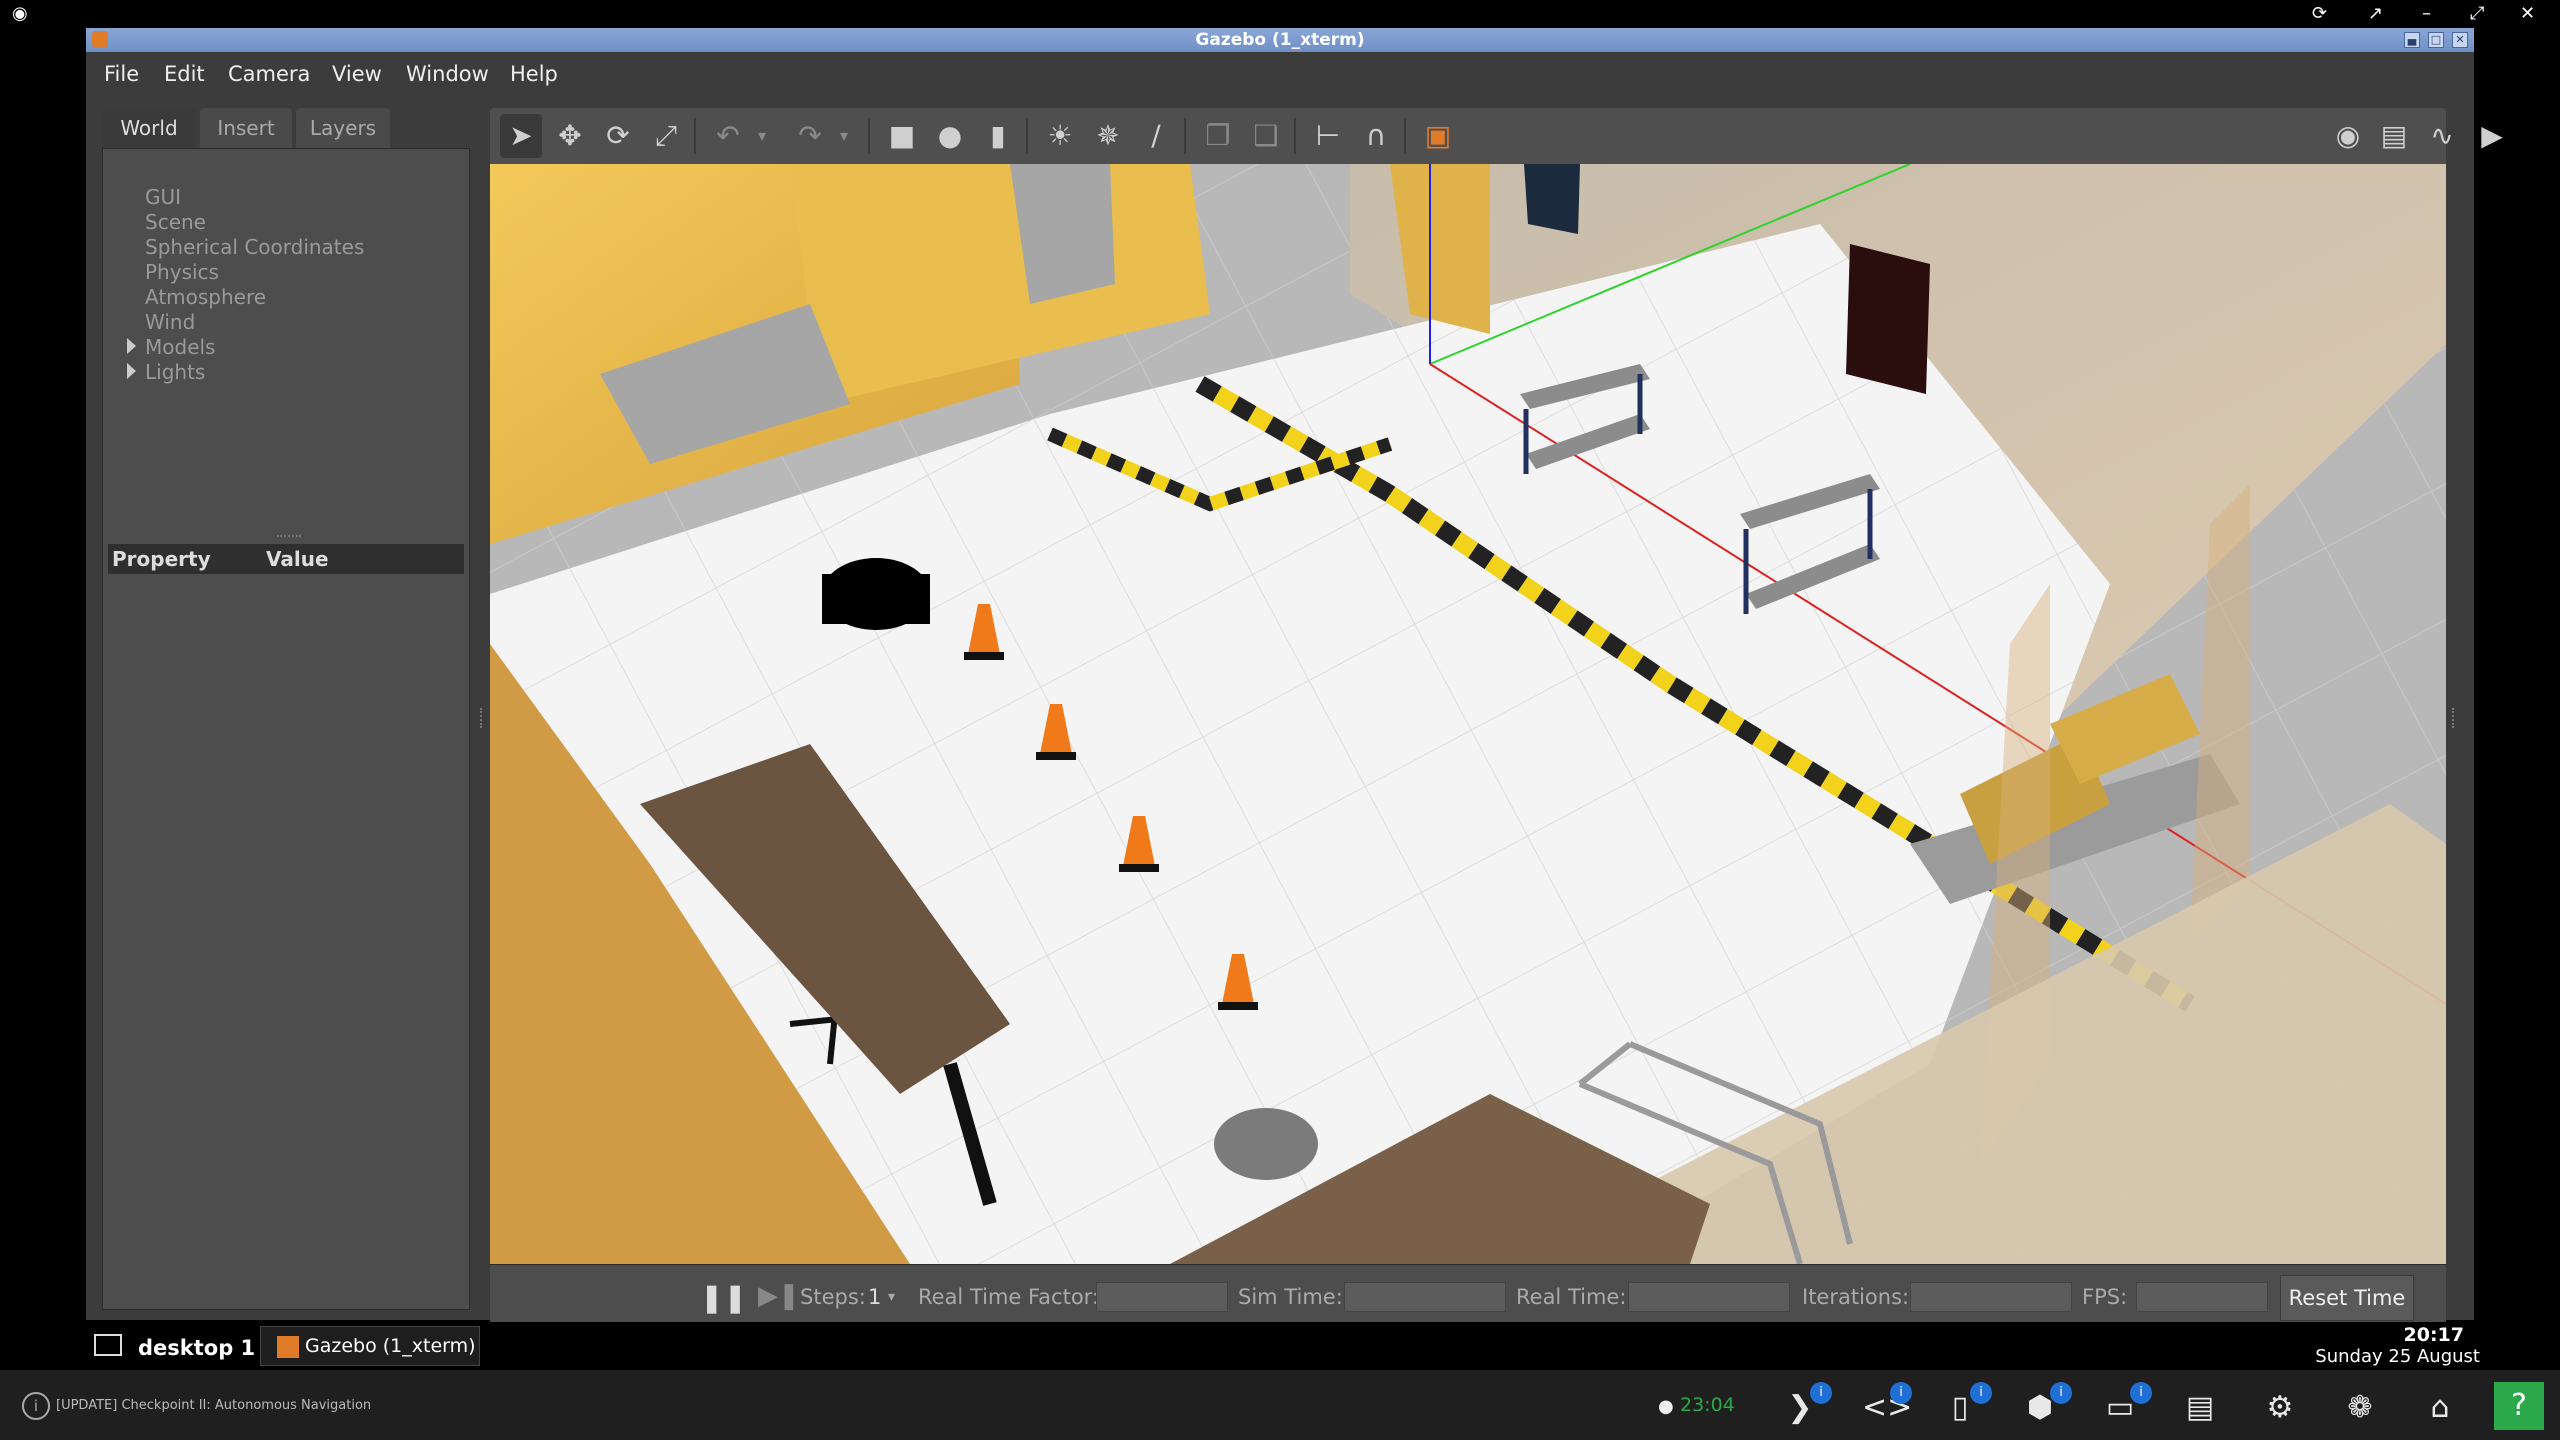 Image resolution: width=2560 pixels, height=1440 pixels. I want to click on sphere-icon: ●, so click(950, 136).